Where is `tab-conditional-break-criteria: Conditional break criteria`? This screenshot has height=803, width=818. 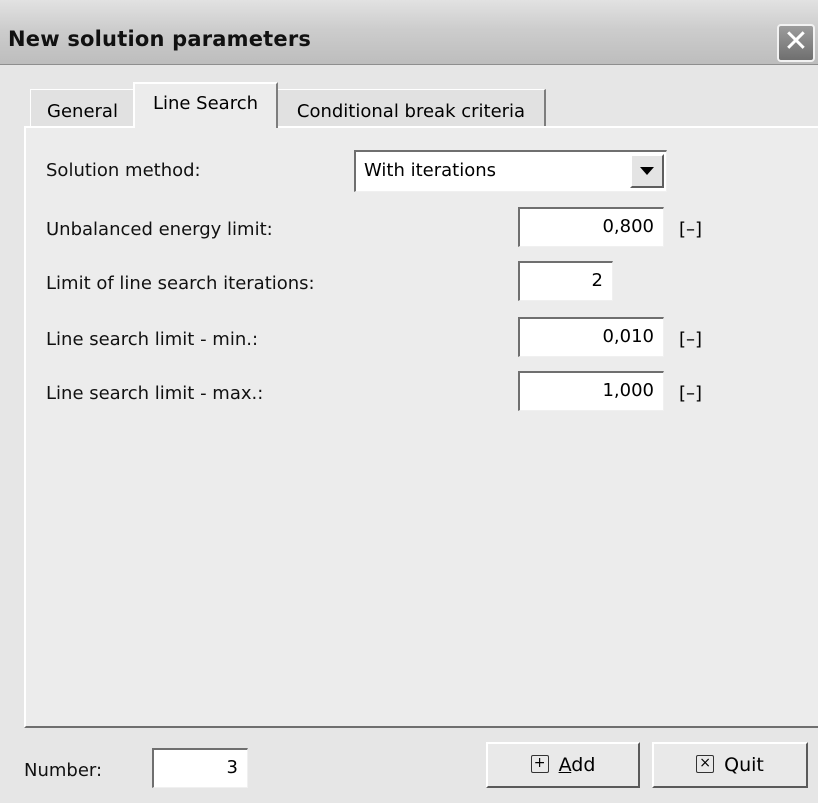
tab-conditional-break-criteria: Conditional break criteria is located at coordinates (412, 108).